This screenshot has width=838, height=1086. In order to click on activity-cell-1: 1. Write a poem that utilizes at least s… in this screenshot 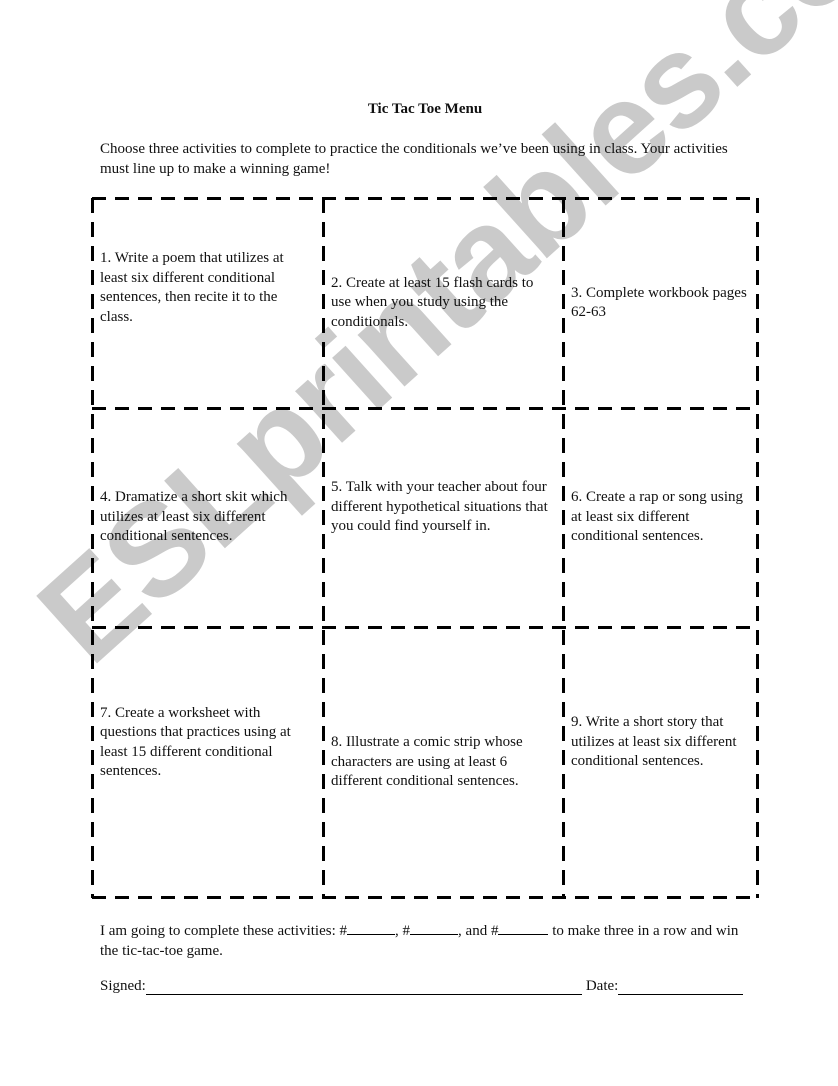, I will do `click(207, 303)`.